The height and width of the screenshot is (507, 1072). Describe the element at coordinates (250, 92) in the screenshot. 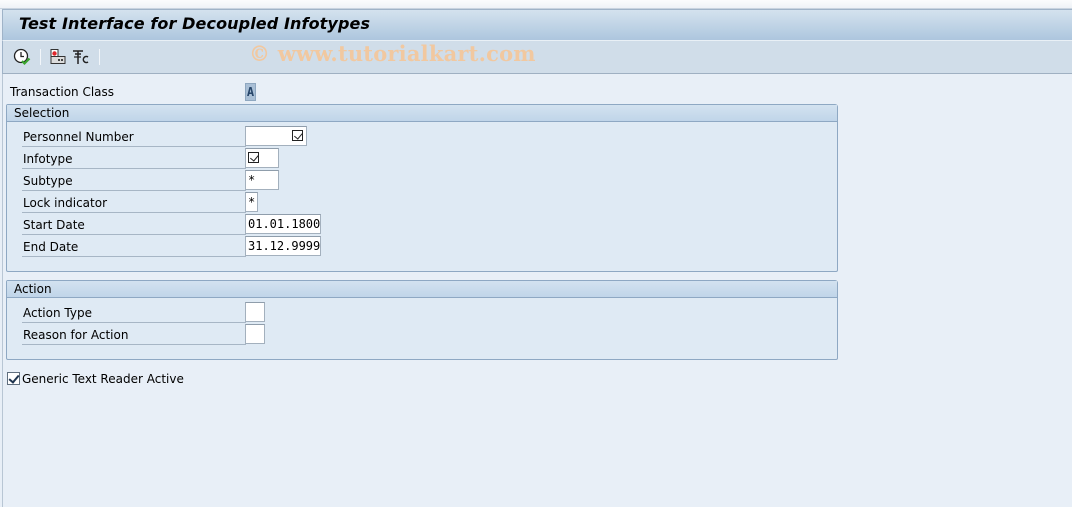

I see `transaction-class-field: A` at that location.